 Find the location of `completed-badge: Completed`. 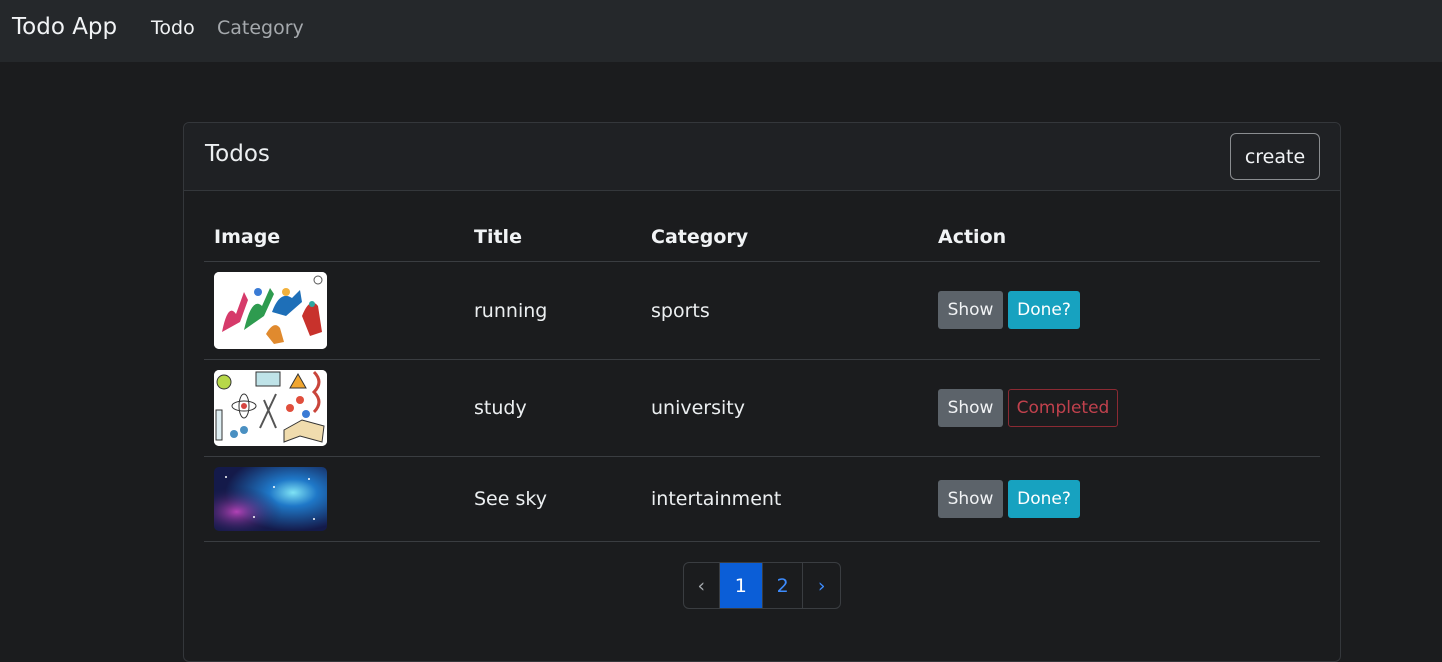

completed-badge: Completed is located at coordinates (1063, 408).